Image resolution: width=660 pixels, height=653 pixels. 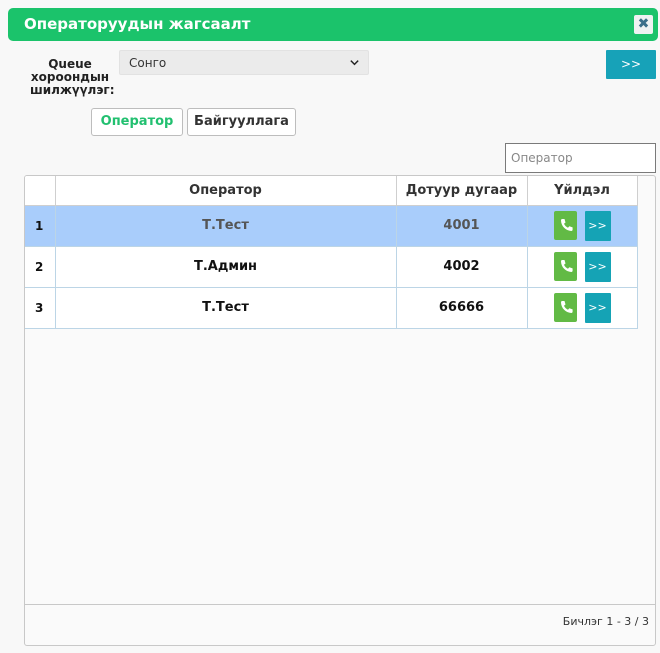 I want to click on pager-info: Бичлэг 1 - 3 / 3, so click(x=605, y=621).